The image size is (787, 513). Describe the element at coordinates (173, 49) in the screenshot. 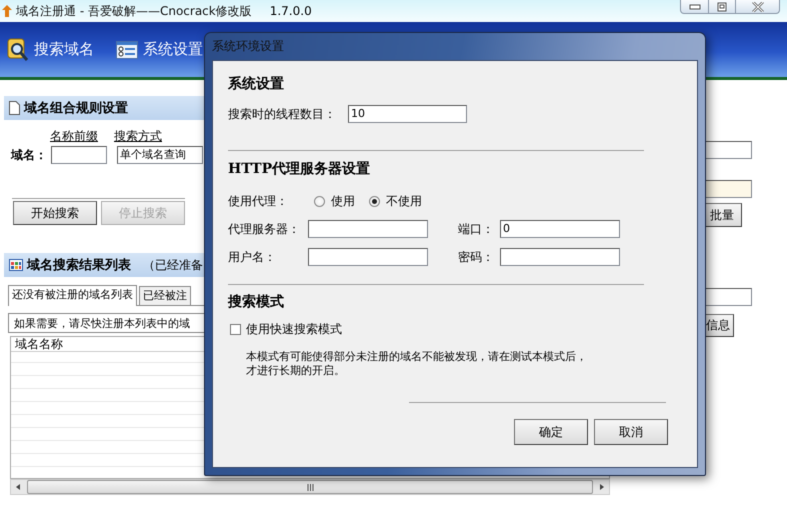

I see `toolbar-button: 系统设置` at that location.